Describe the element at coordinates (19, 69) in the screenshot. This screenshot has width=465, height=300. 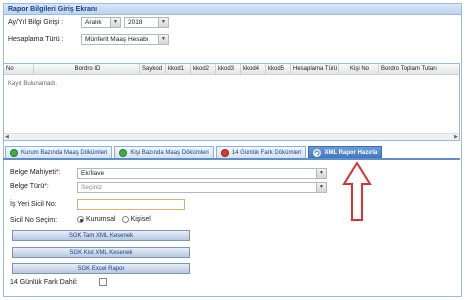
I see `col-no: No` at that location.